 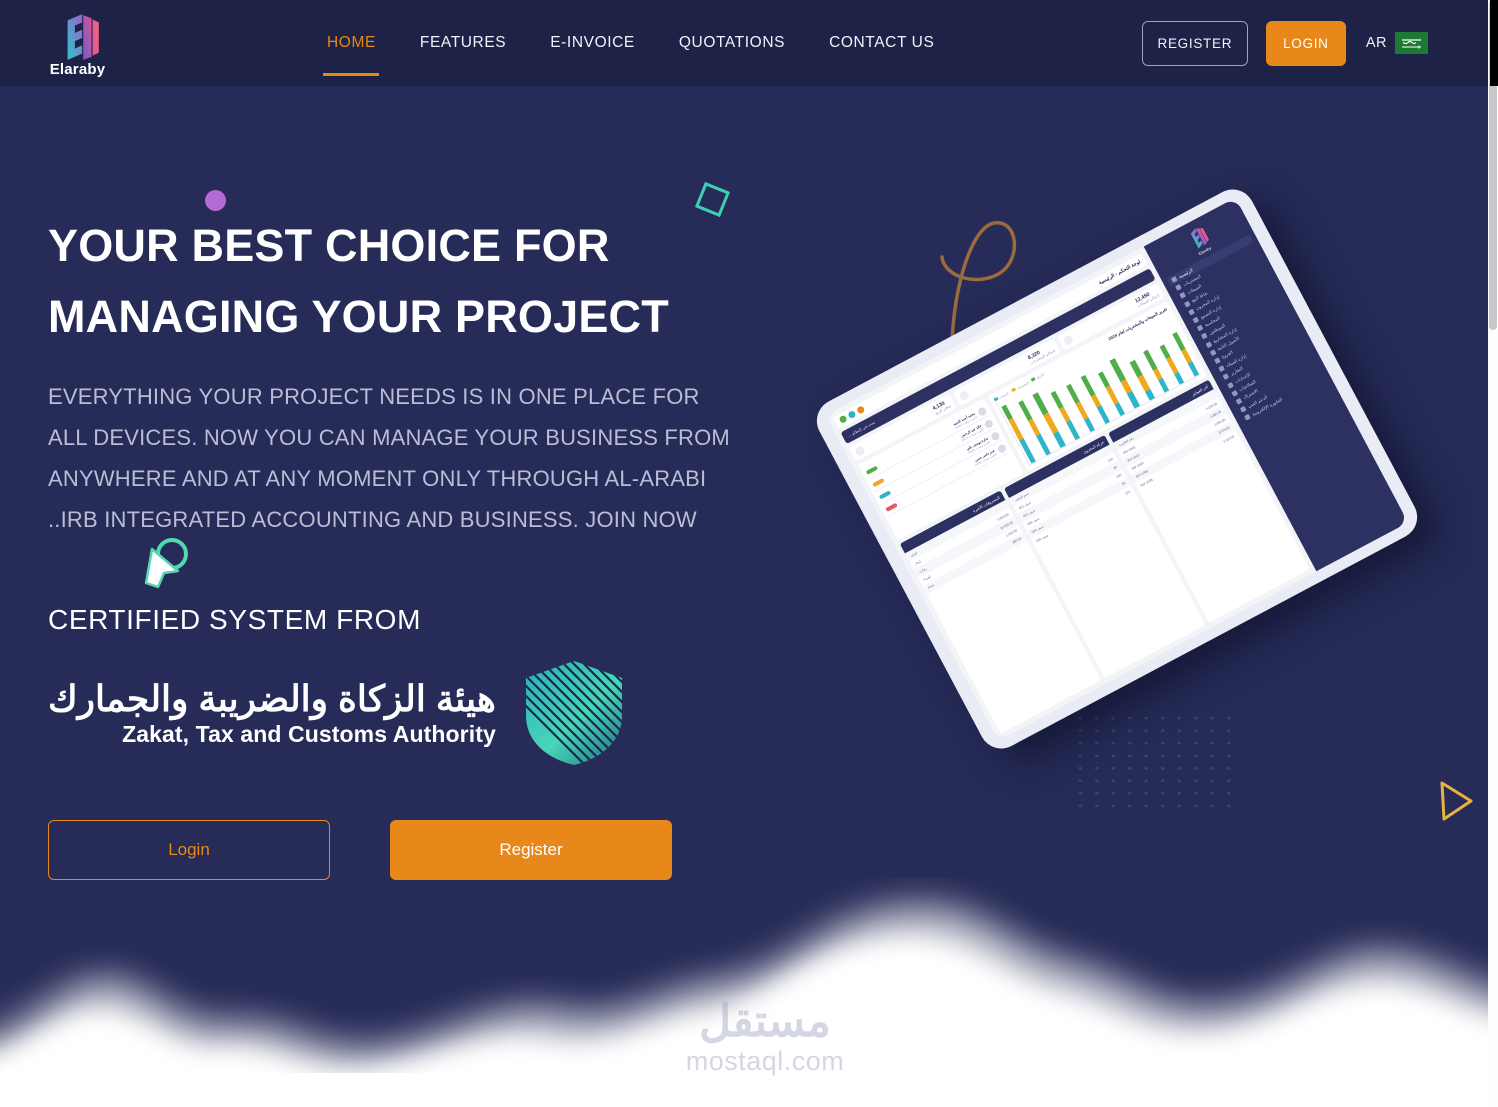 What do you see at coordinates (931, 586) in the screenshot?
I see `tablet-table-cell: صيانة` at bounding box center [931, 586].